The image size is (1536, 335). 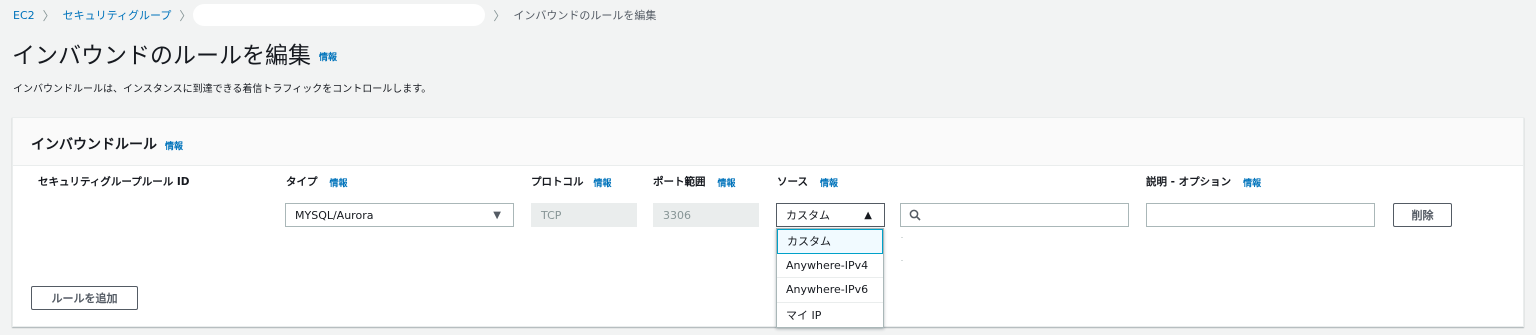 I want to click on col-header-type: タイプ 情報, so click(x=317, y=181).